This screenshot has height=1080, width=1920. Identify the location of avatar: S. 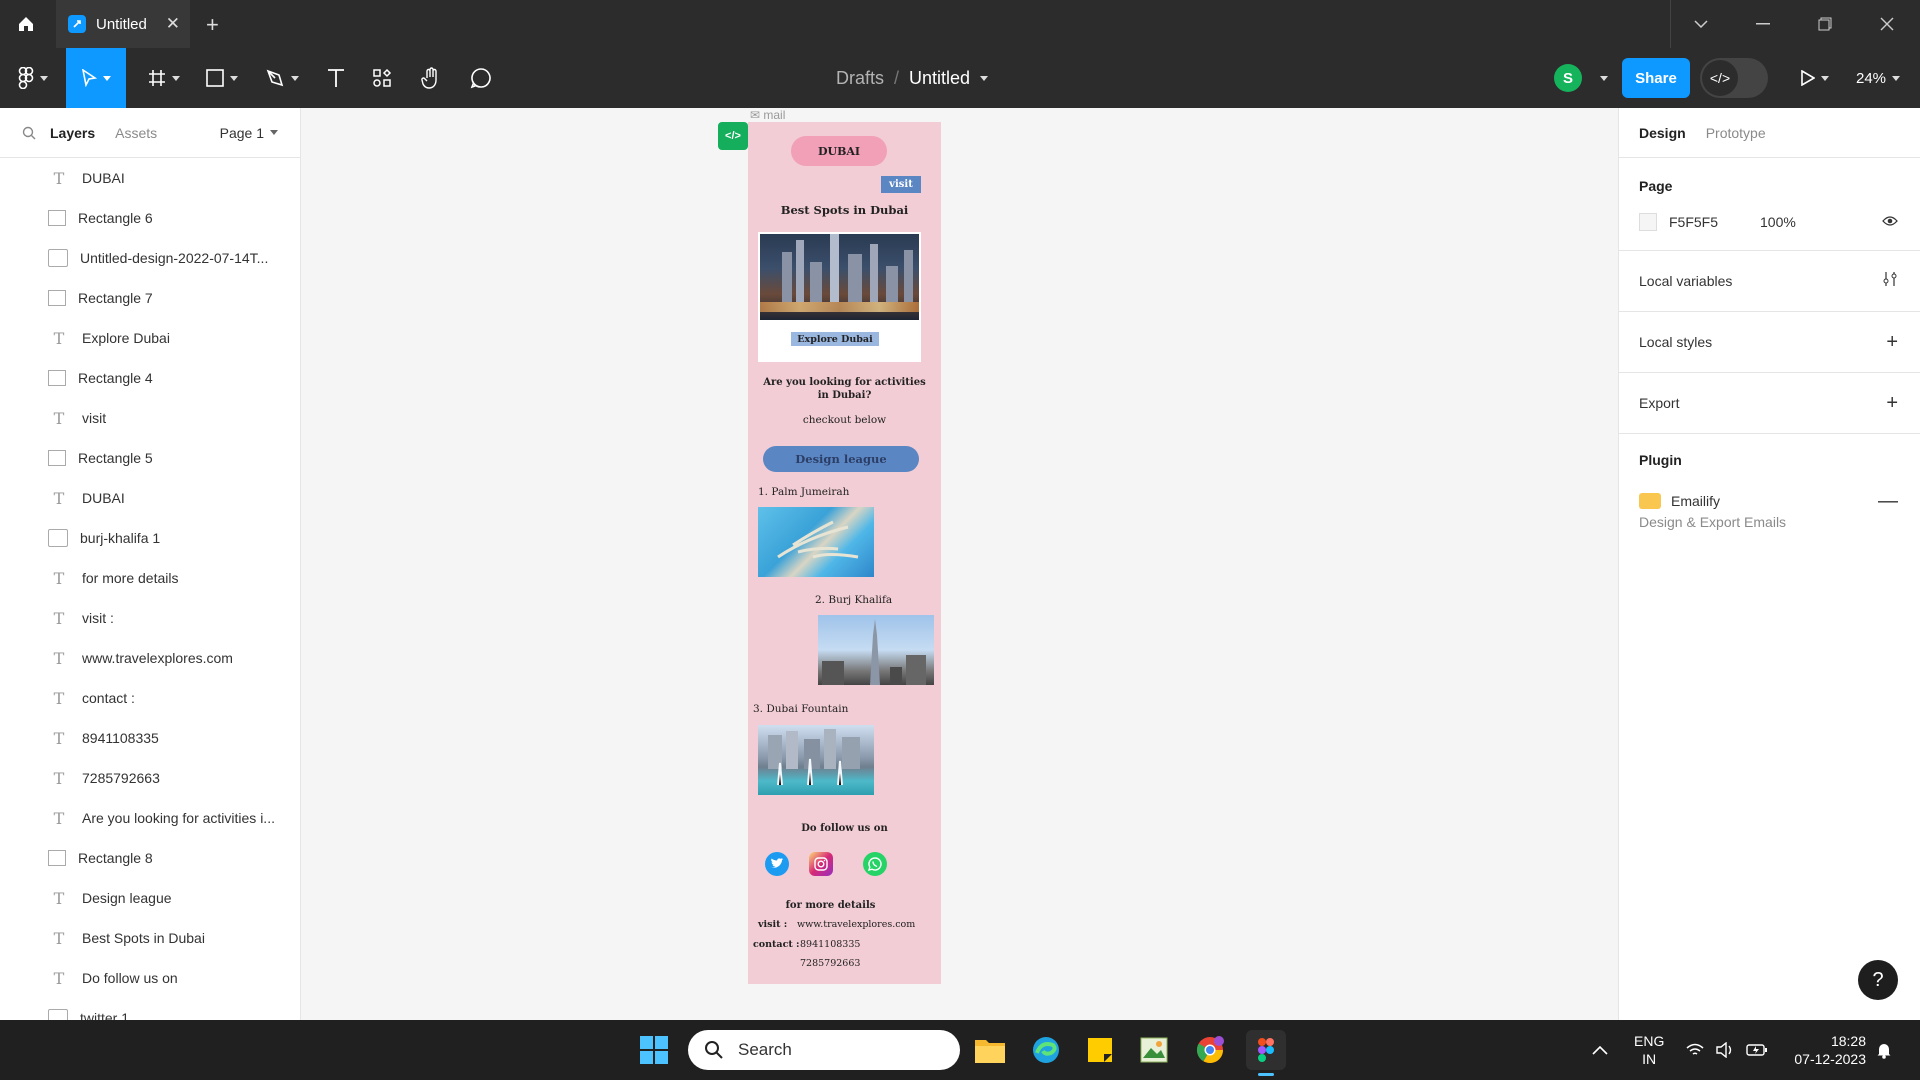
(1568, 78).